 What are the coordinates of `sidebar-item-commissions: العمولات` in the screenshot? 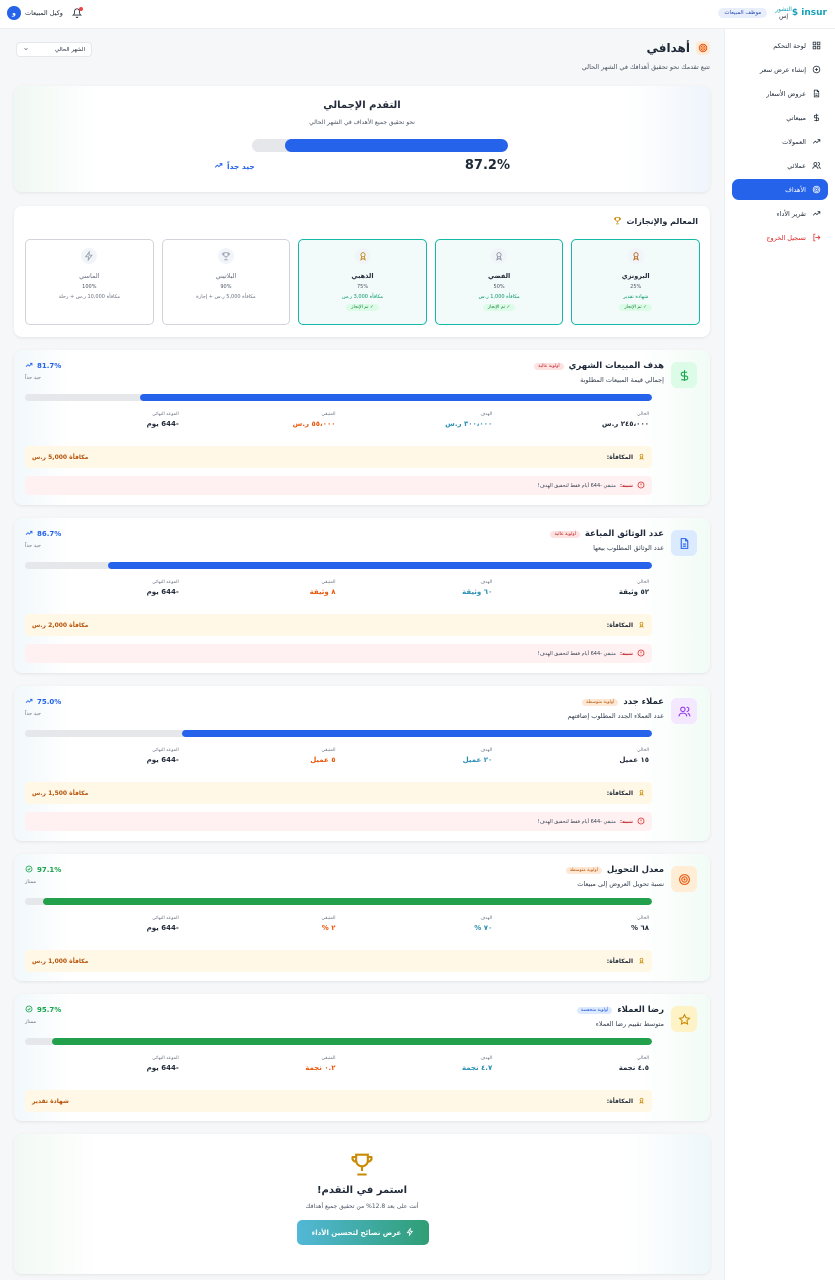 It's located at (780, 141).